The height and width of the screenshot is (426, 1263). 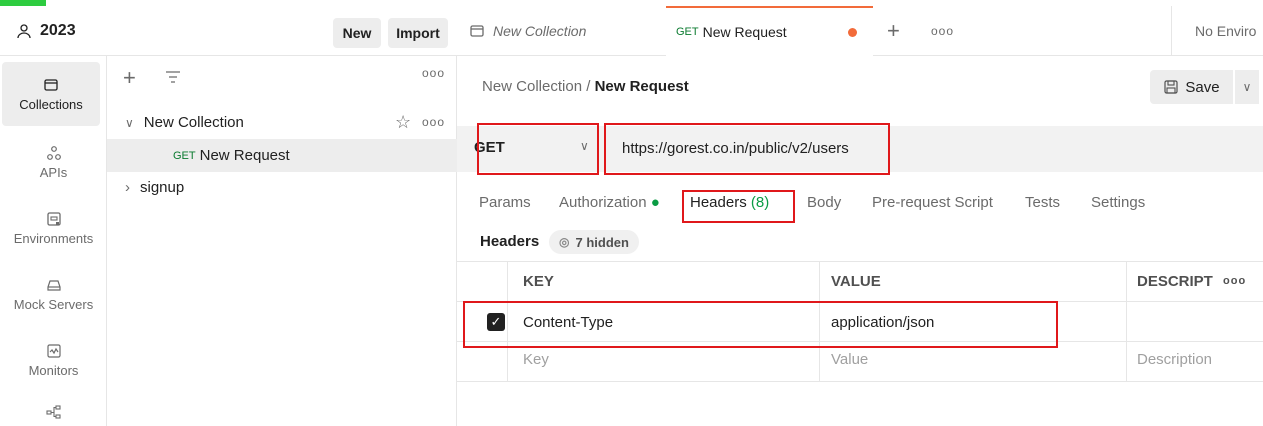 What do you see at coordinates (1171, 87) in the screenshot?
I see `save-icon` at bounding box center [1171, 87].